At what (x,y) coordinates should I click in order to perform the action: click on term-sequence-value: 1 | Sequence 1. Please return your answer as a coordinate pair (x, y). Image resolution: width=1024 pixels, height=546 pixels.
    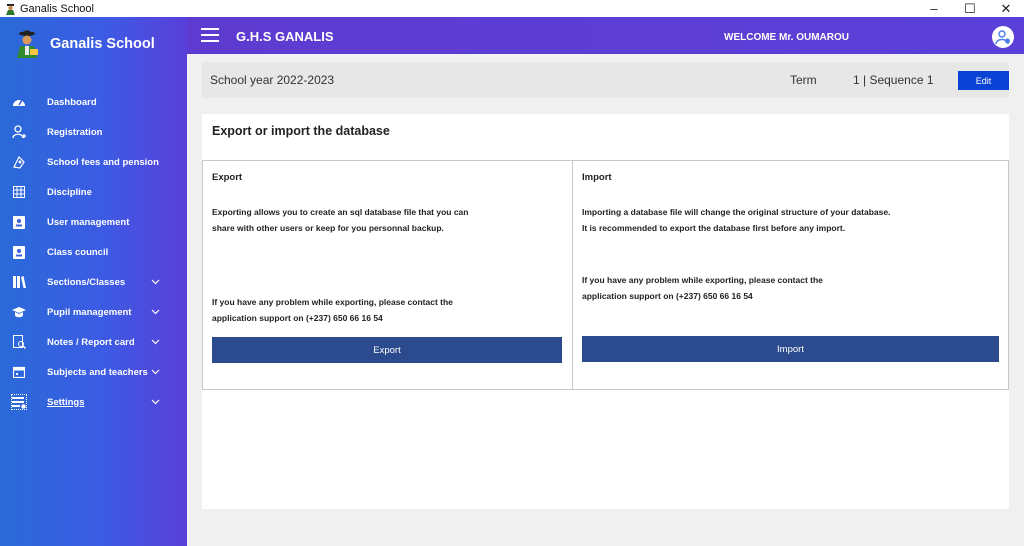
    Looking at the image, I should click on (893, 80).